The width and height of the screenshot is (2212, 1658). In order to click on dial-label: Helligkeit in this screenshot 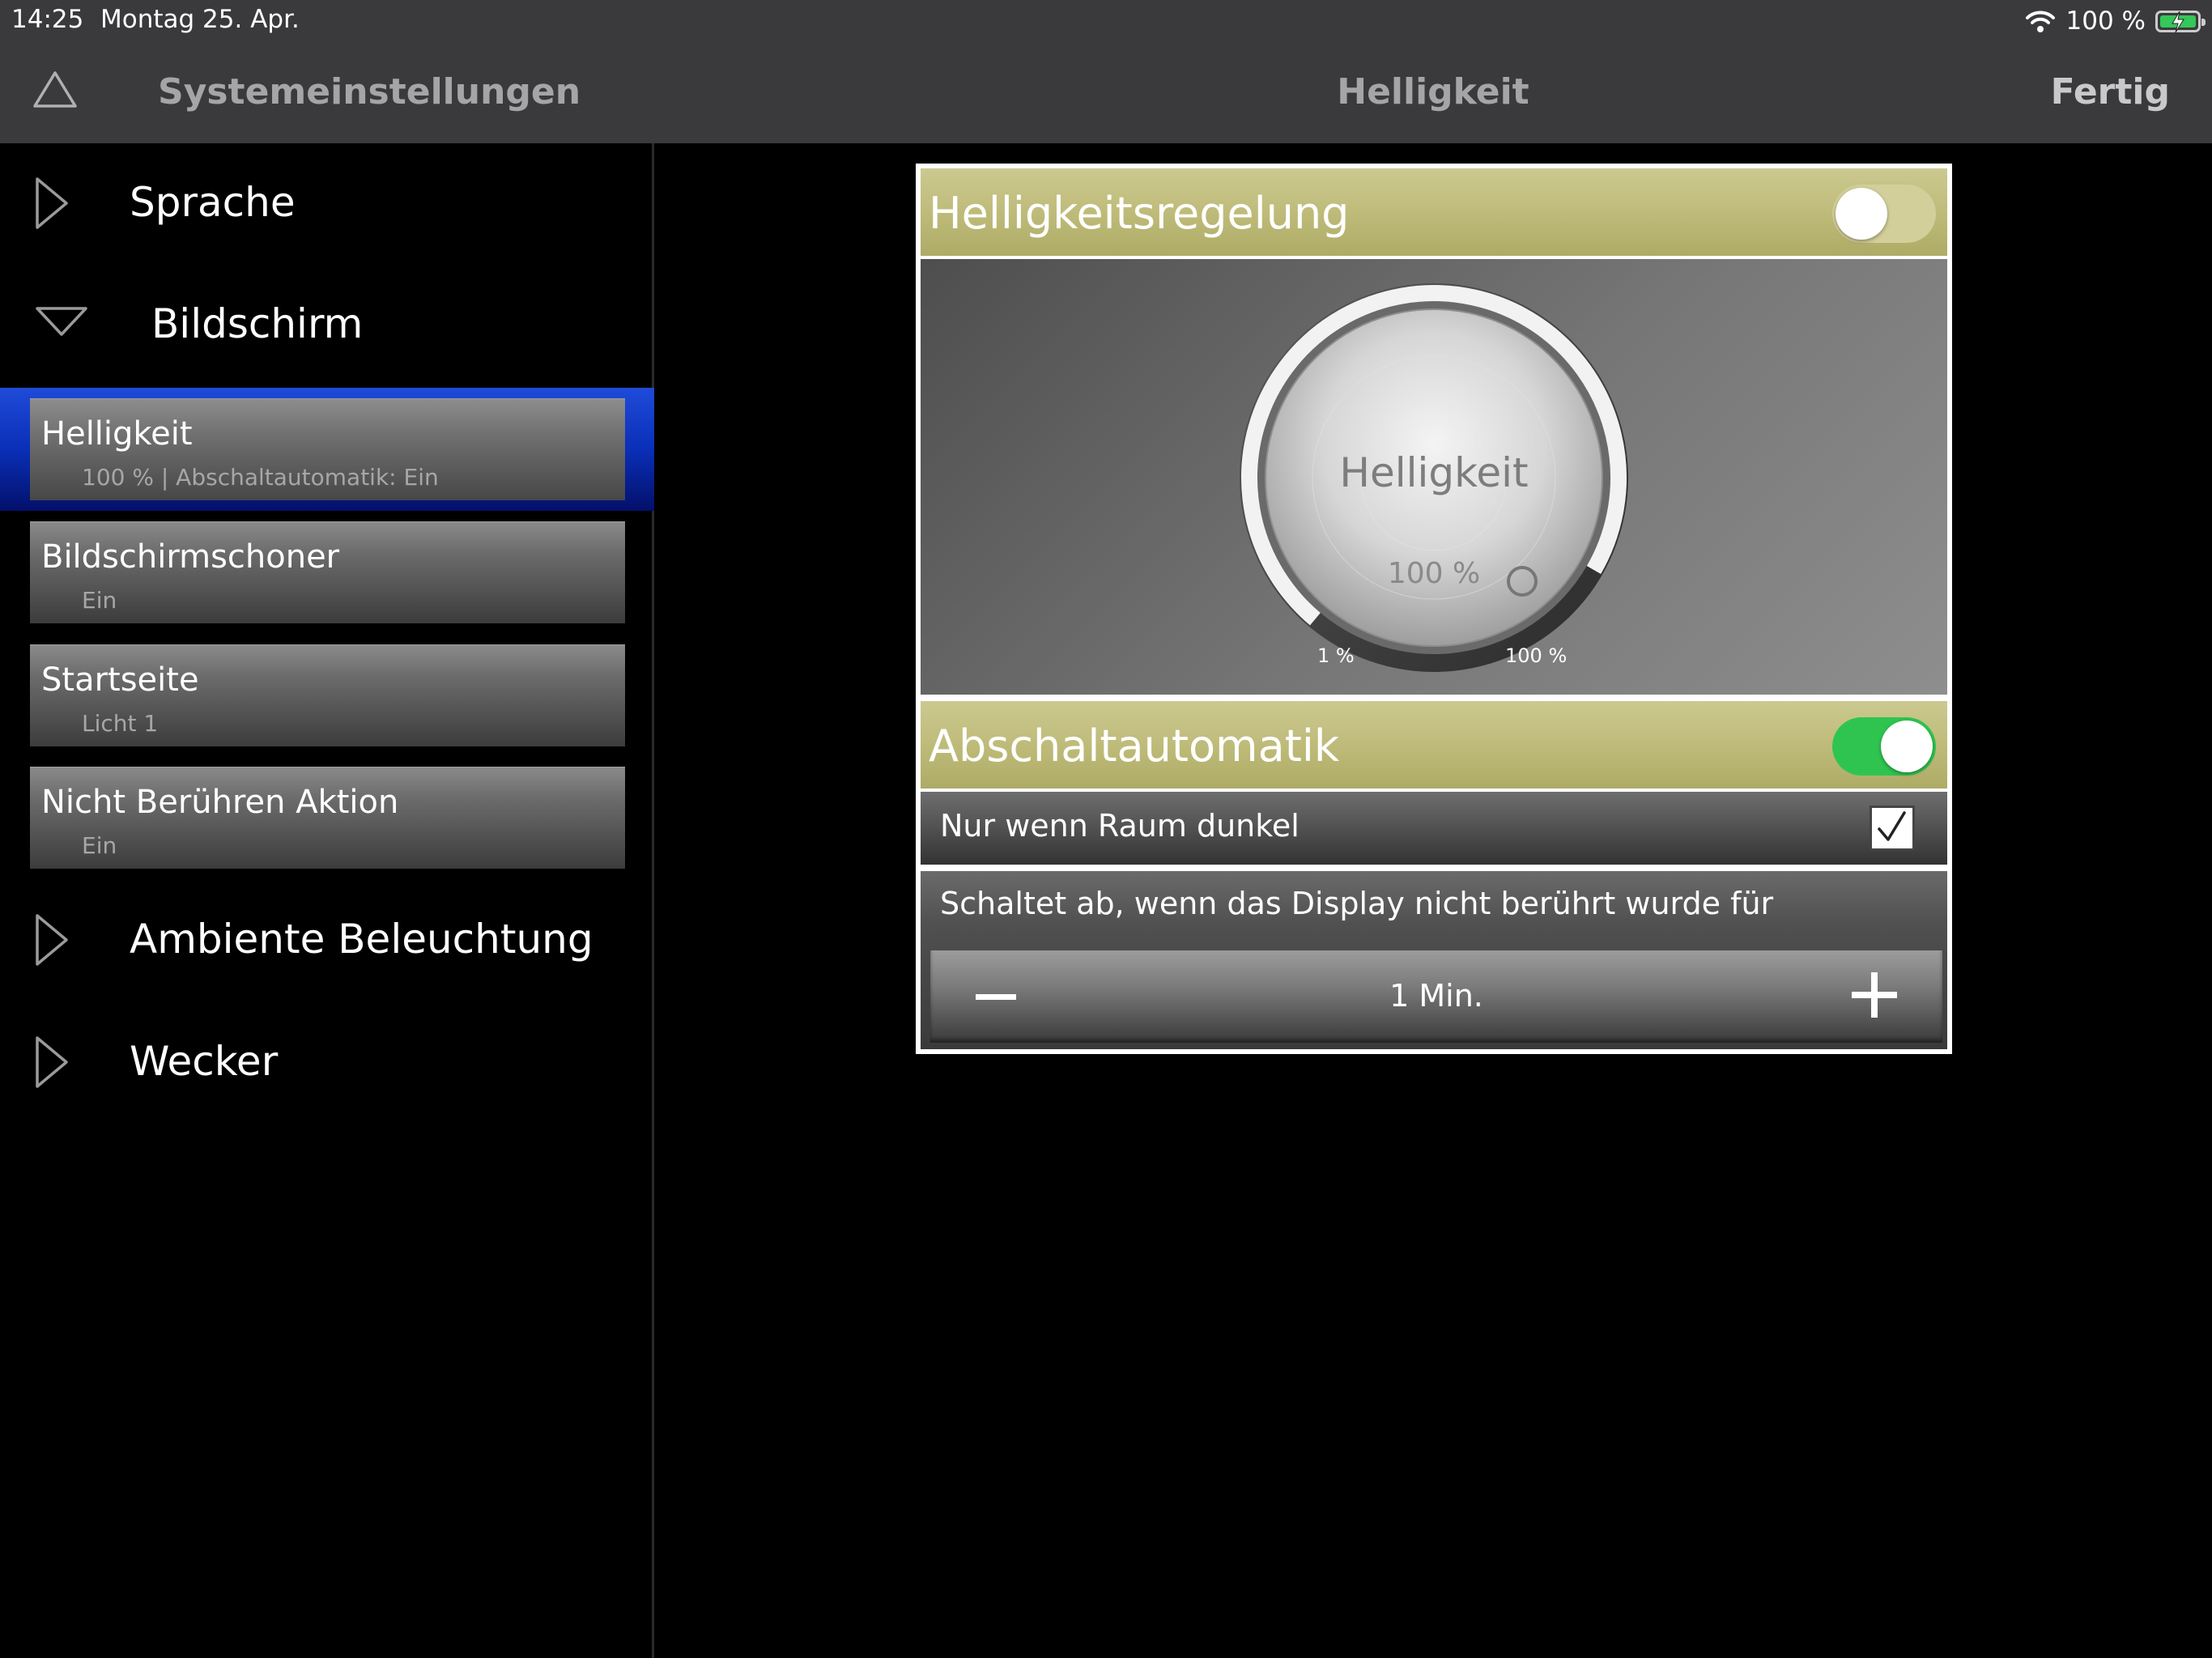, I will do `click(1434, 472)`.